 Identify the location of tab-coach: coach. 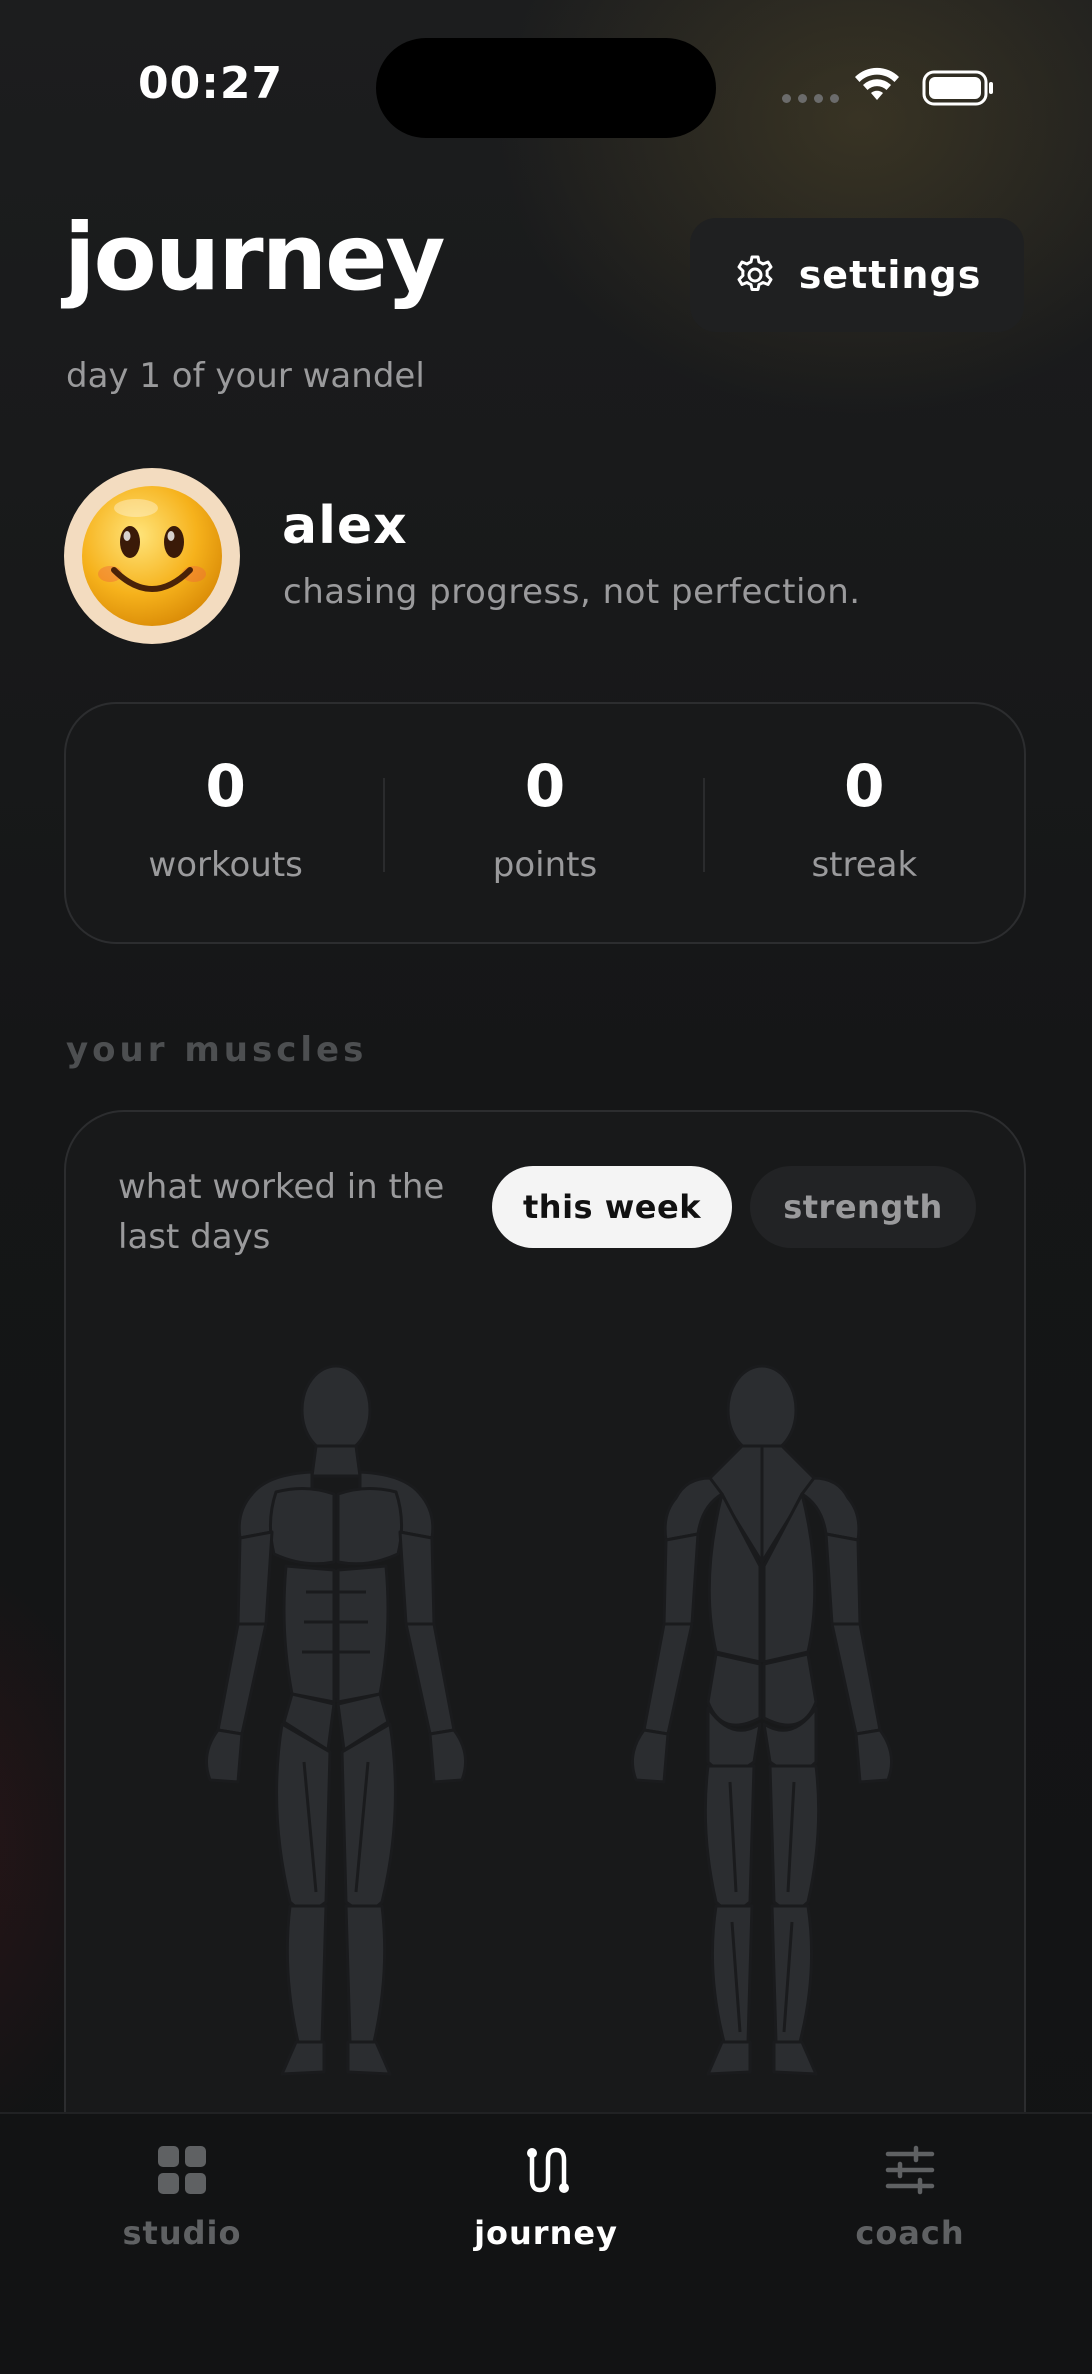
(910, 2198).